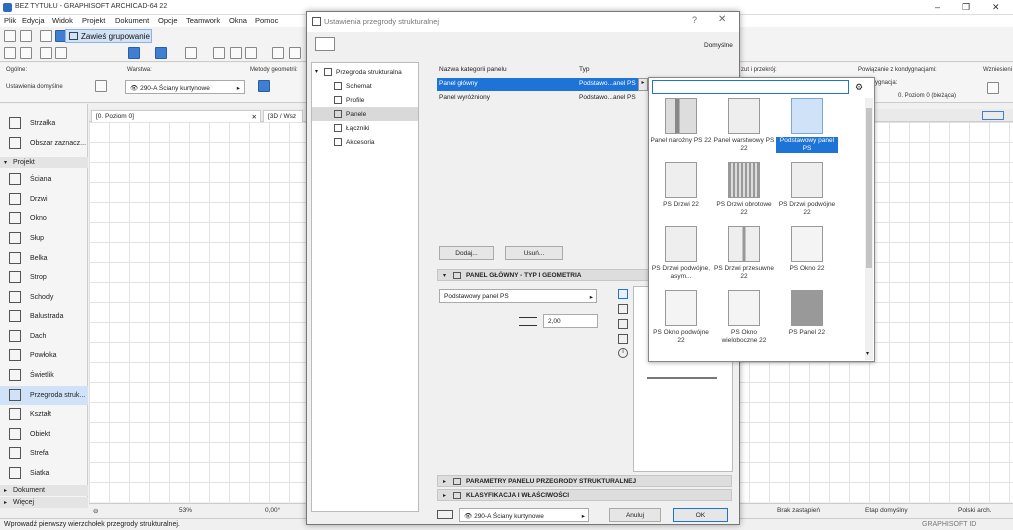  I want to click on undo2-icon, so click(10, 53).